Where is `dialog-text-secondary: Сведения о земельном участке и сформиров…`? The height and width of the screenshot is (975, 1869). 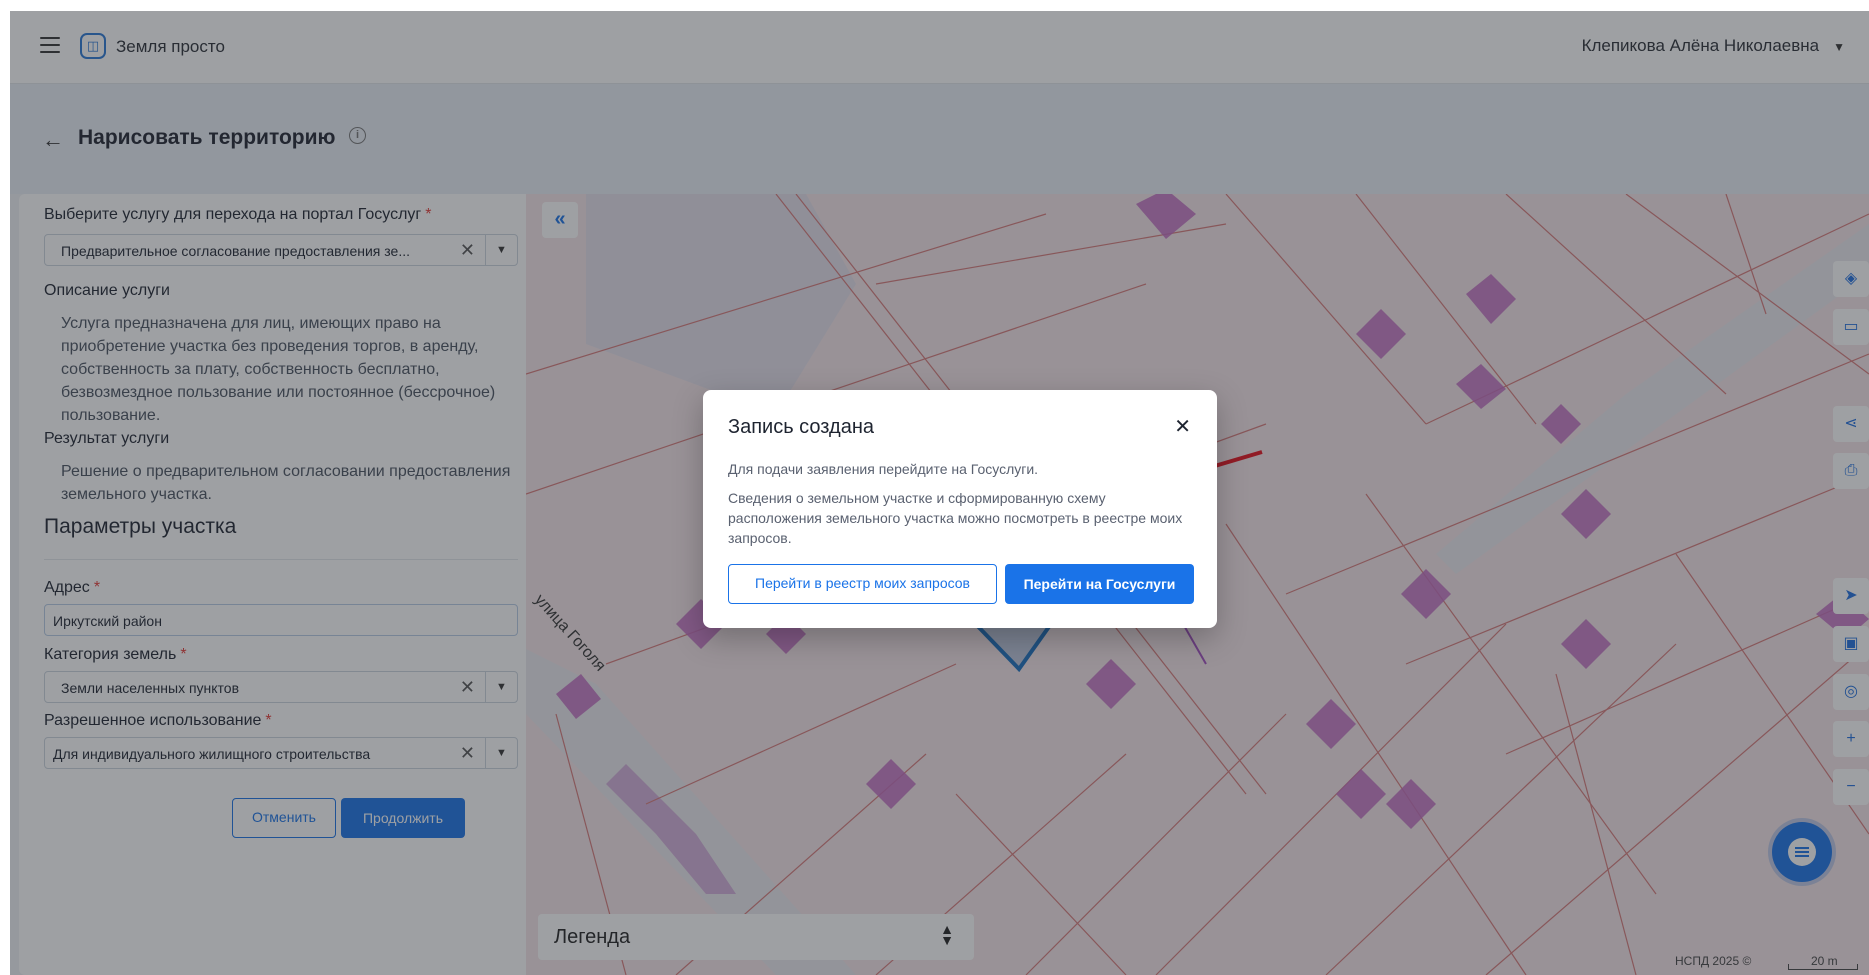 dialog-text-secondary: Сведения о земельном участке и сформиров… is located at coordinates (955, 518).